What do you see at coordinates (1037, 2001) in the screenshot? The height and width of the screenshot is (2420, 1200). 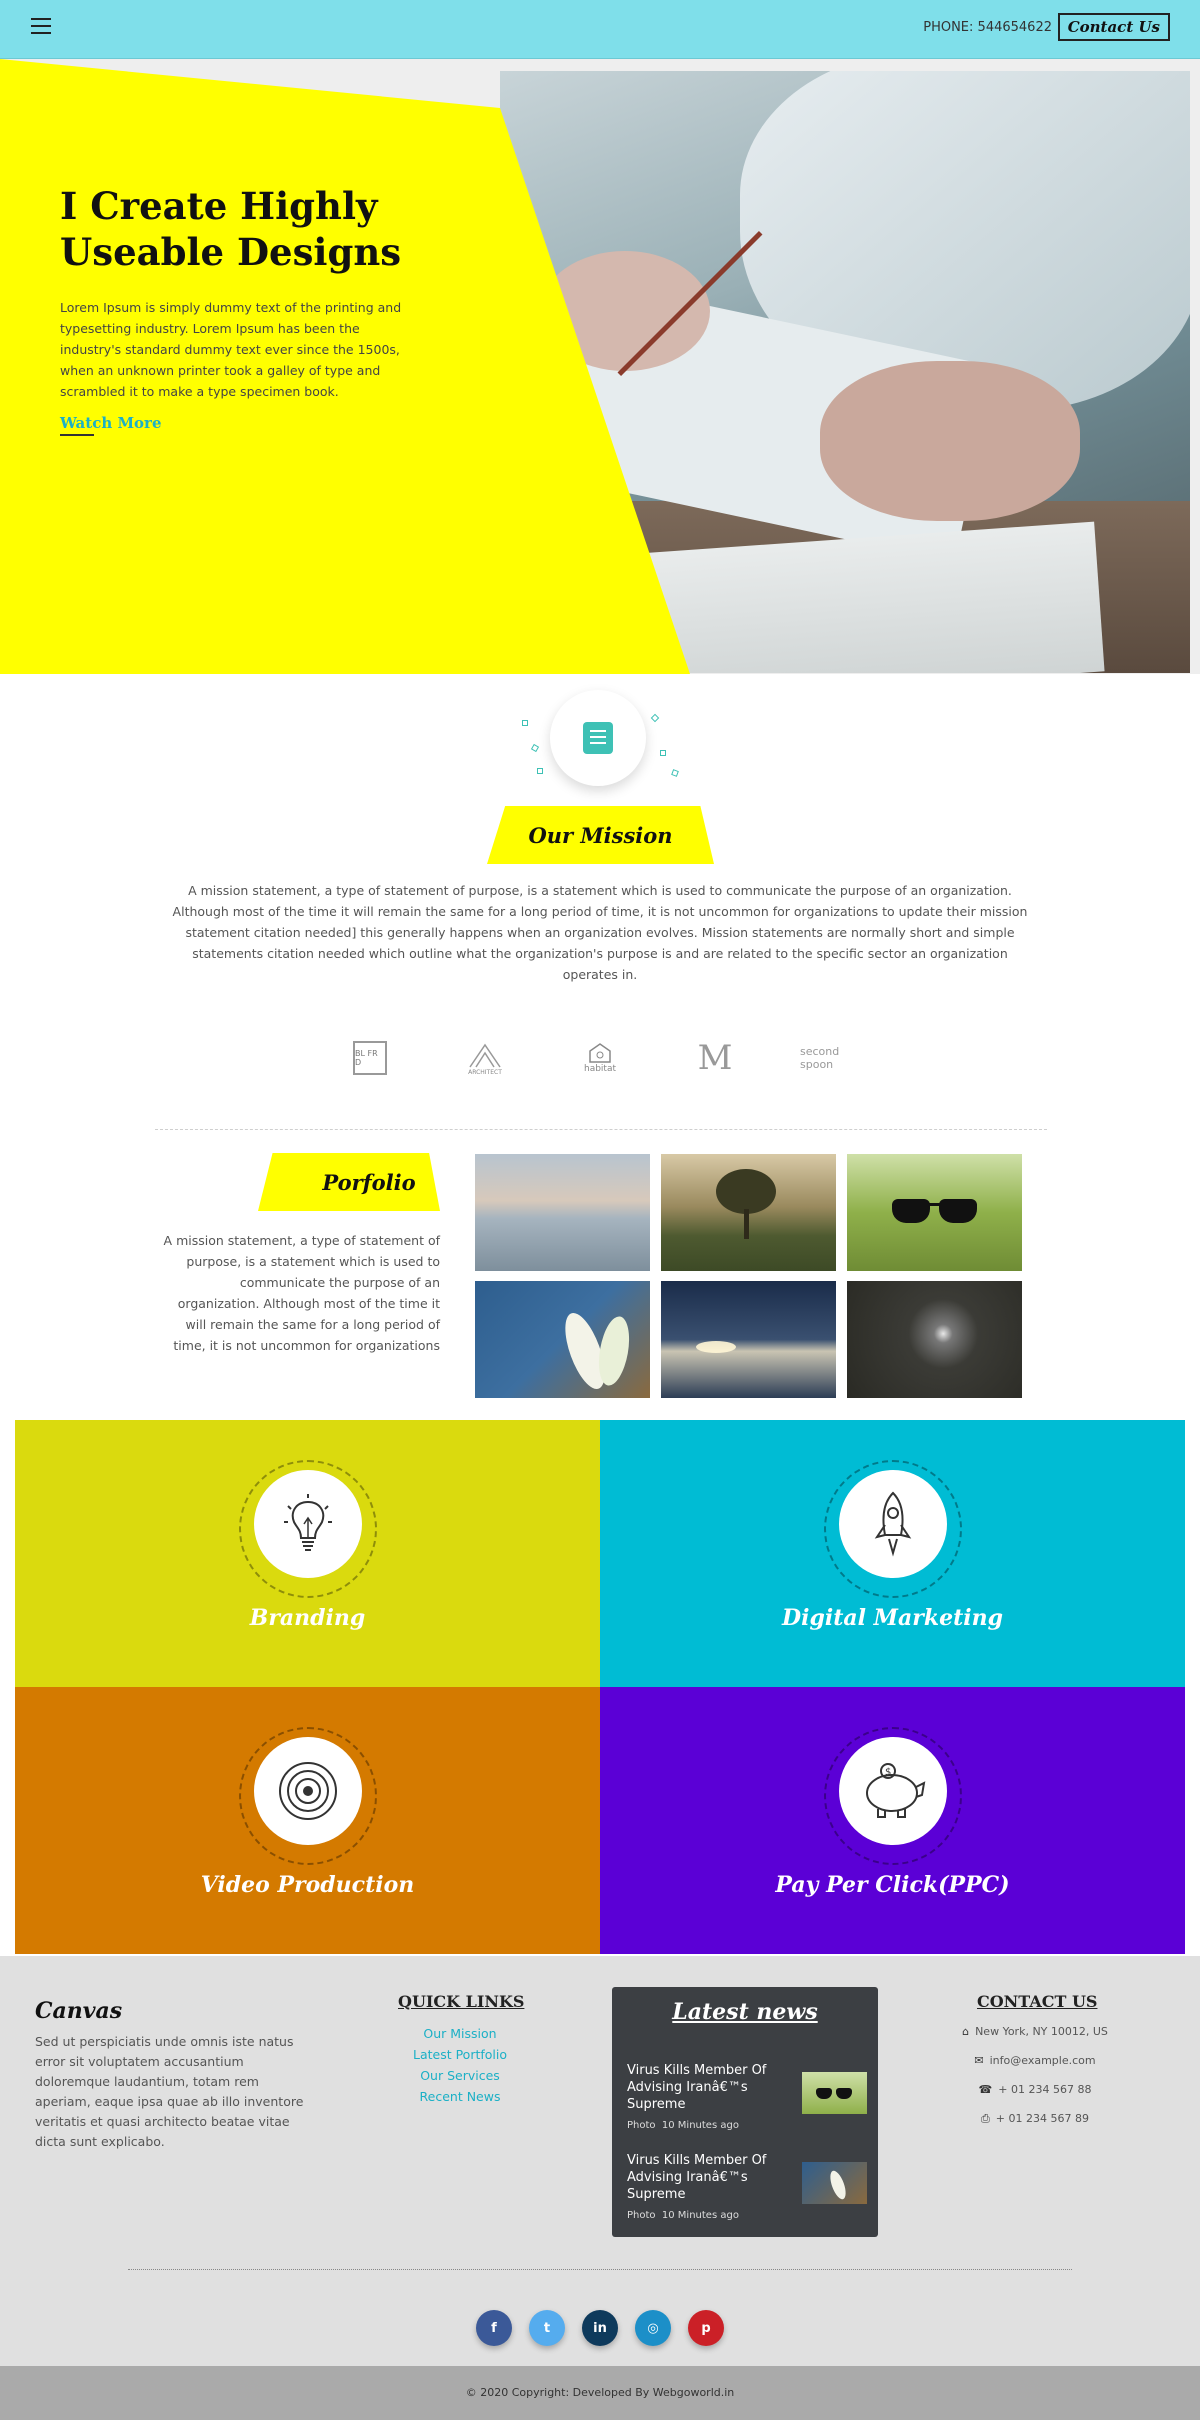 I see `contact-us-heading: CONTACT US` at bounding box center [1037, 2001].